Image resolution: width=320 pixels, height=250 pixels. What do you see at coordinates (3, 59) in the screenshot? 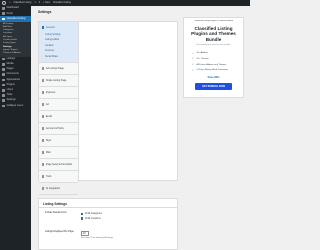
I see `listings-icon` at bounding box center [3, 59].